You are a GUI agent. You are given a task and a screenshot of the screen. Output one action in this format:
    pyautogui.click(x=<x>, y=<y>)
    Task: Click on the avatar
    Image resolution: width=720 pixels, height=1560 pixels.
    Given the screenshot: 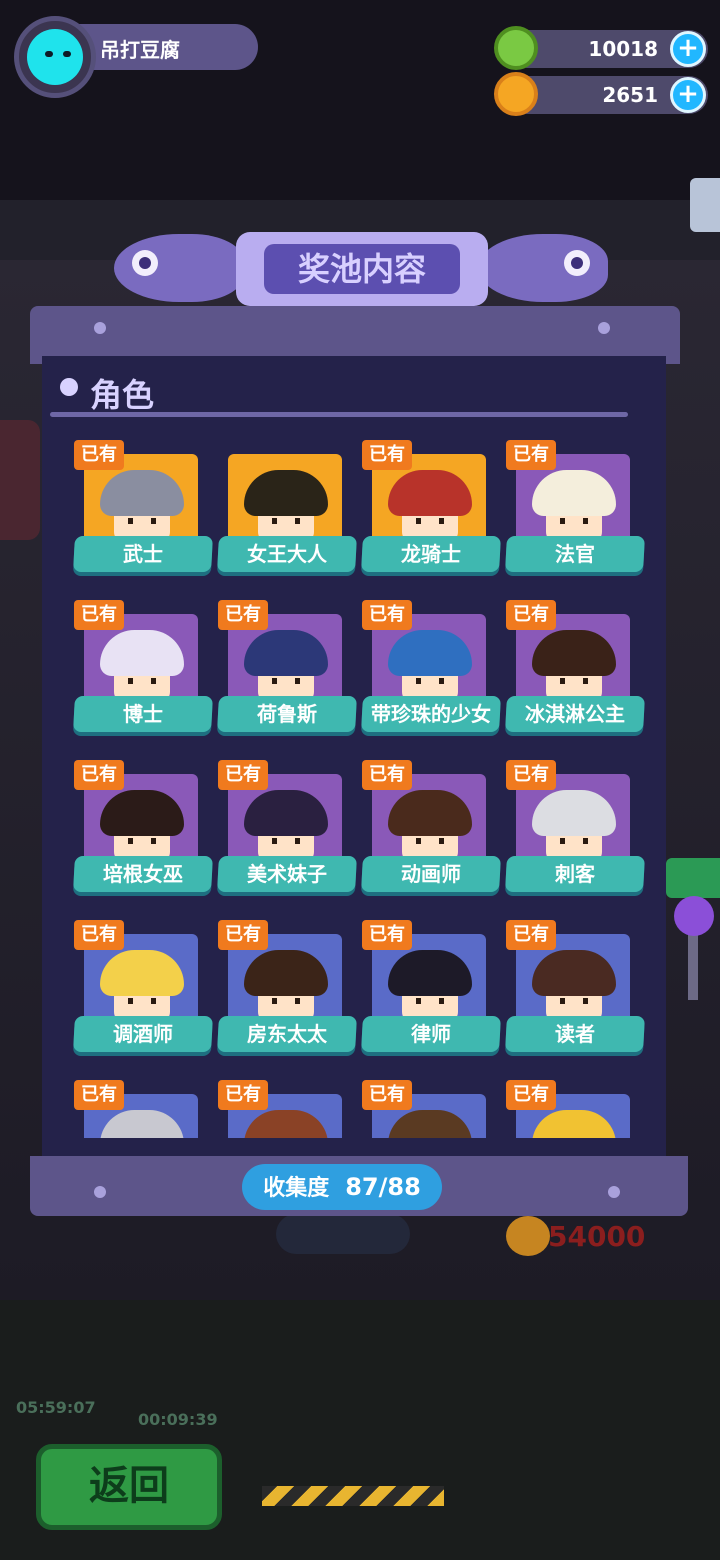 What is the action you would take?
    pyautogui.click(x=55, y=57)
    